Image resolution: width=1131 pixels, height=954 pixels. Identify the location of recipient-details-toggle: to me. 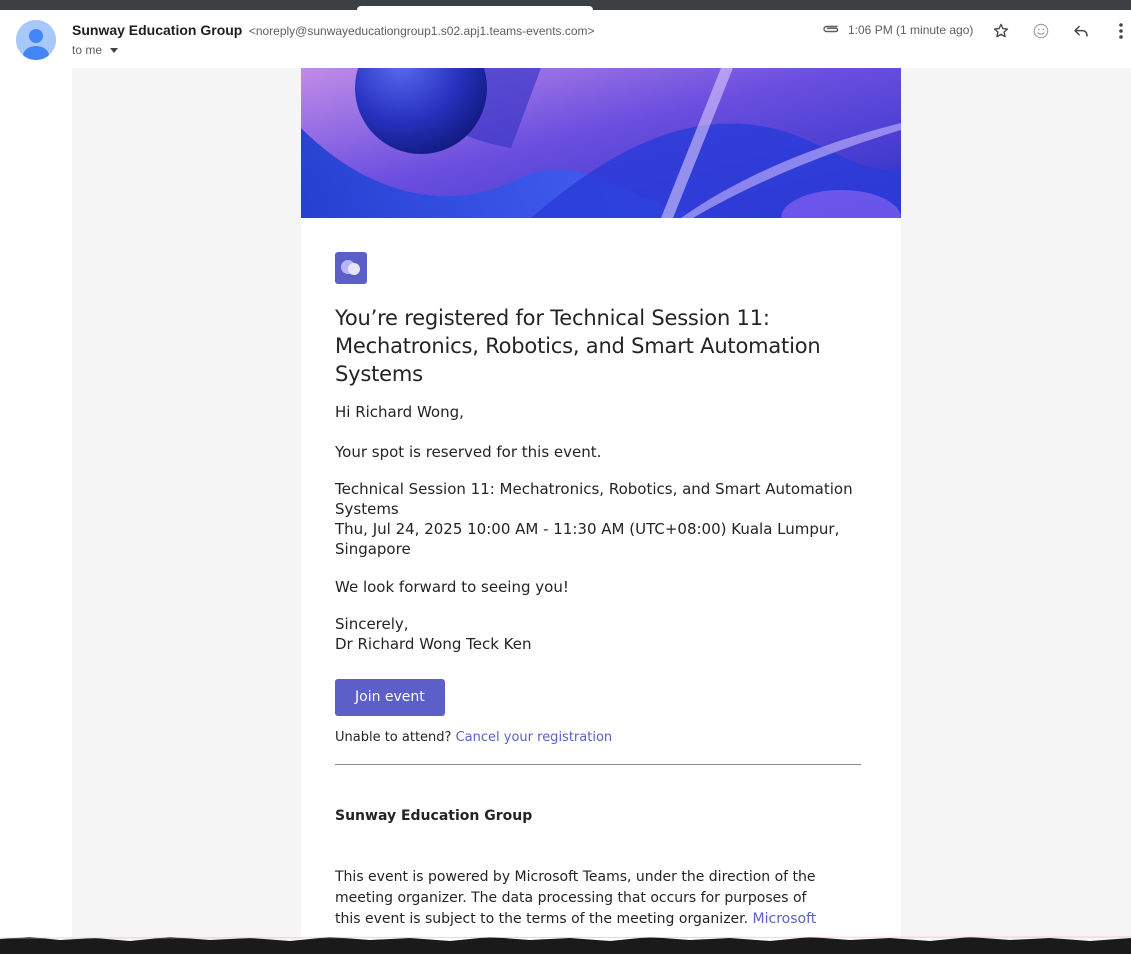
(95, 50).